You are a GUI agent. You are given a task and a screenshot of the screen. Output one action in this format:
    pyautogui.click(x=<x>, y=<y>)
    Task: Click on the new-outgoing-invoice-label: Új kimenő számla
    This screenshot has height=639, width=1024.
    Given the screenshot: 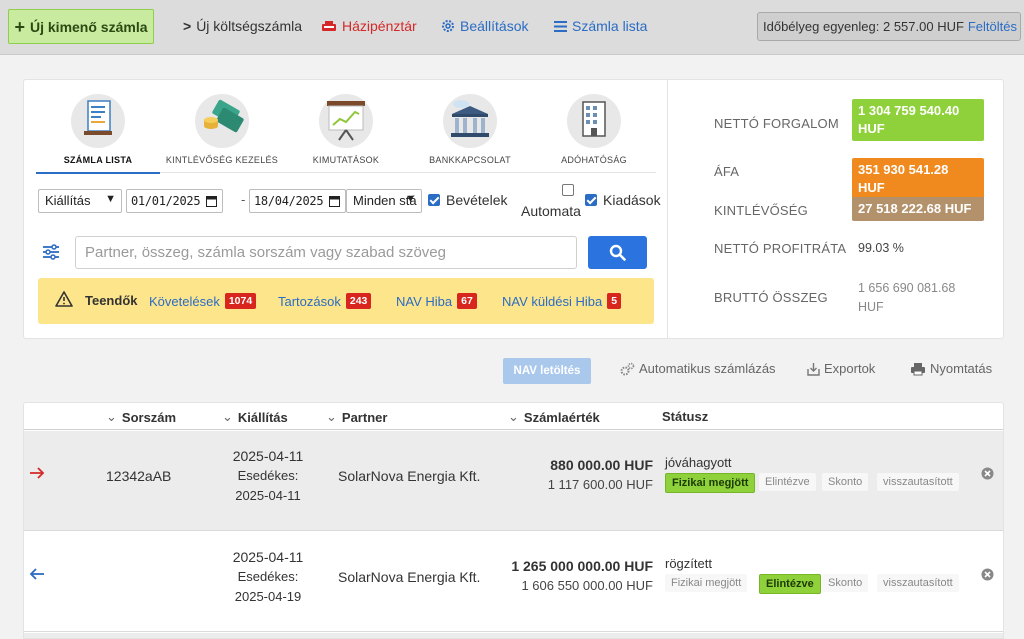 What is the action you would take?
    pyautogui.click(x=89, y=26)
    